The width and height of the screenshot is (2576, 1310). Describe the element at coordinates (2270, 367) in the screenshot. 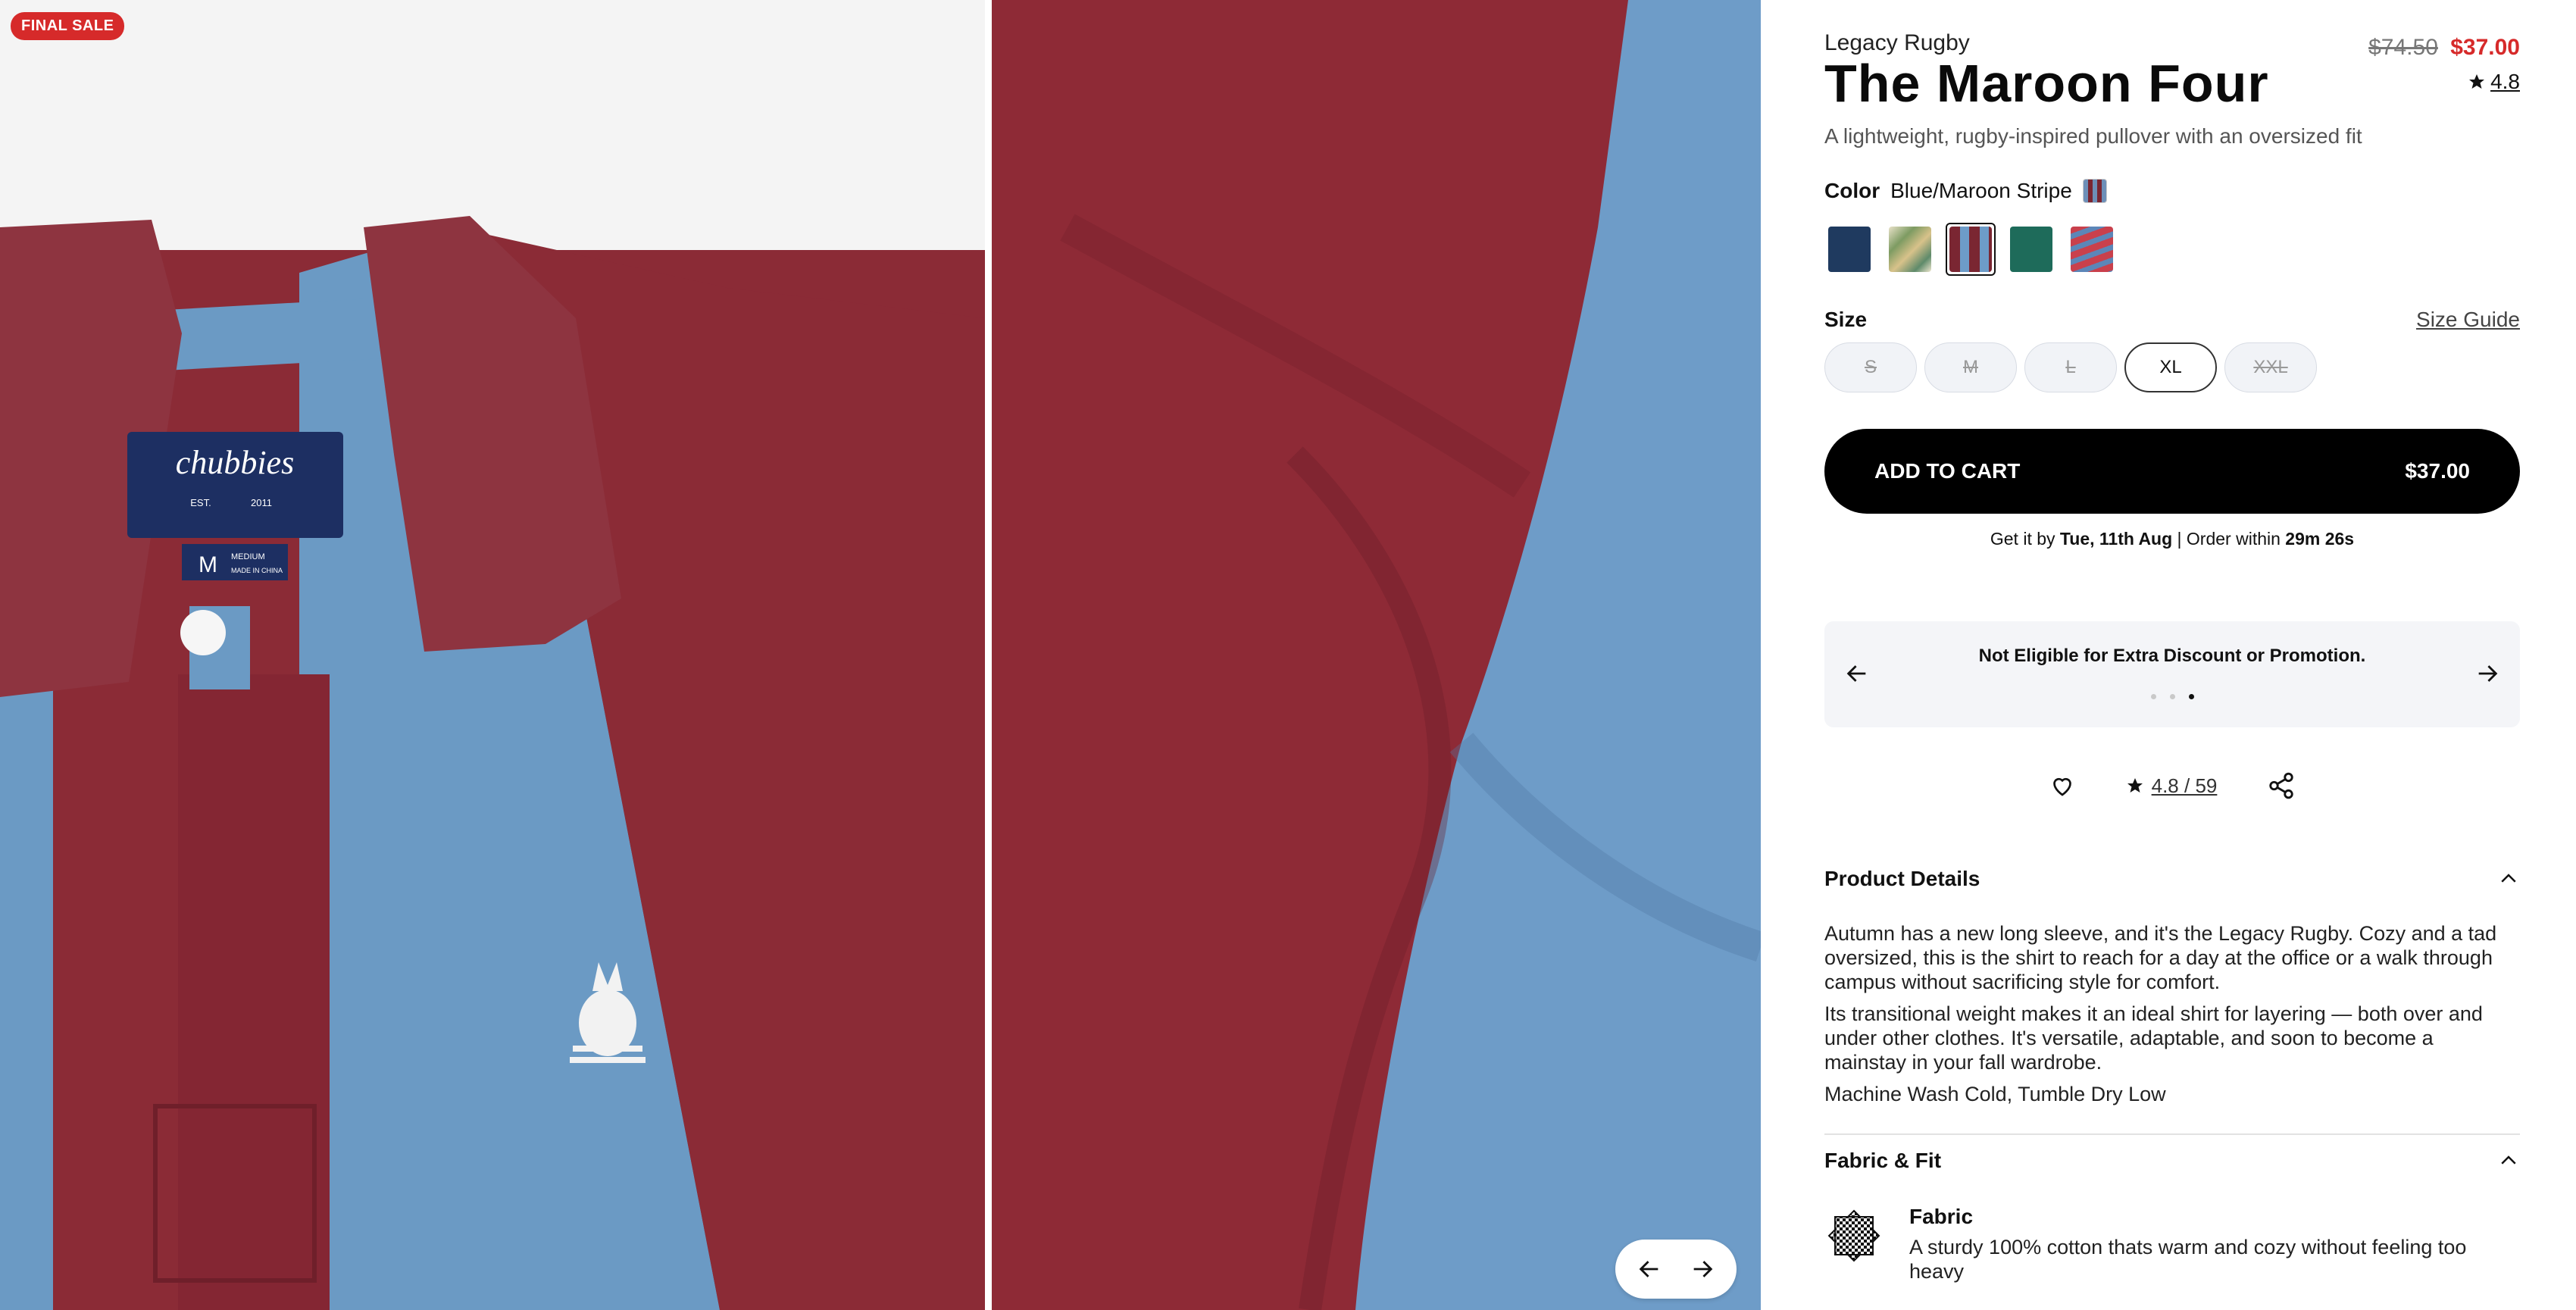

I see `size-option-xxl: XXL` at that location.